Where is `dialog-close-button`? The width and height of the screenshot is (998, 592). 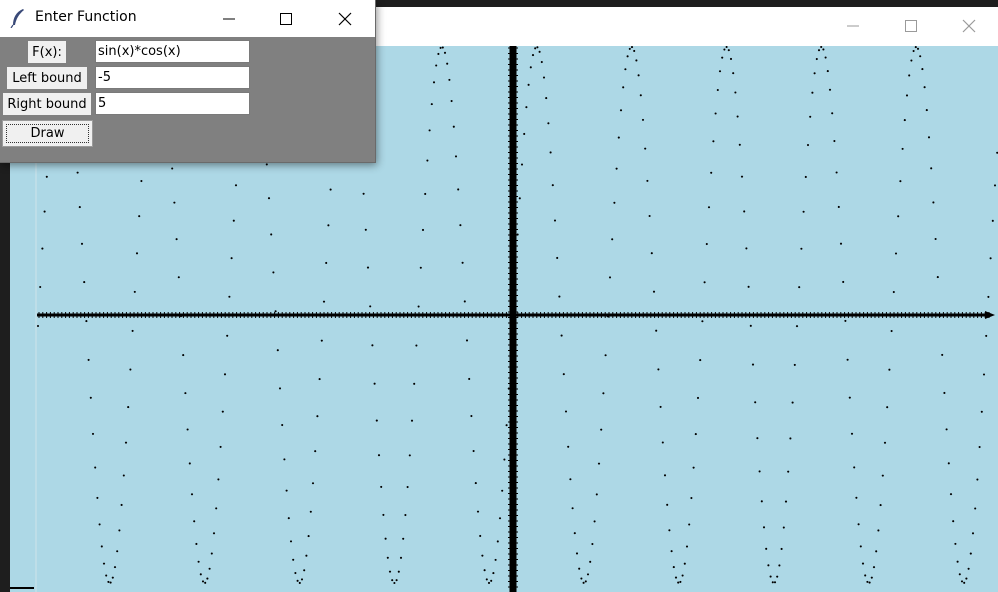
dialog-close-button is located at coordinates (344, 18).